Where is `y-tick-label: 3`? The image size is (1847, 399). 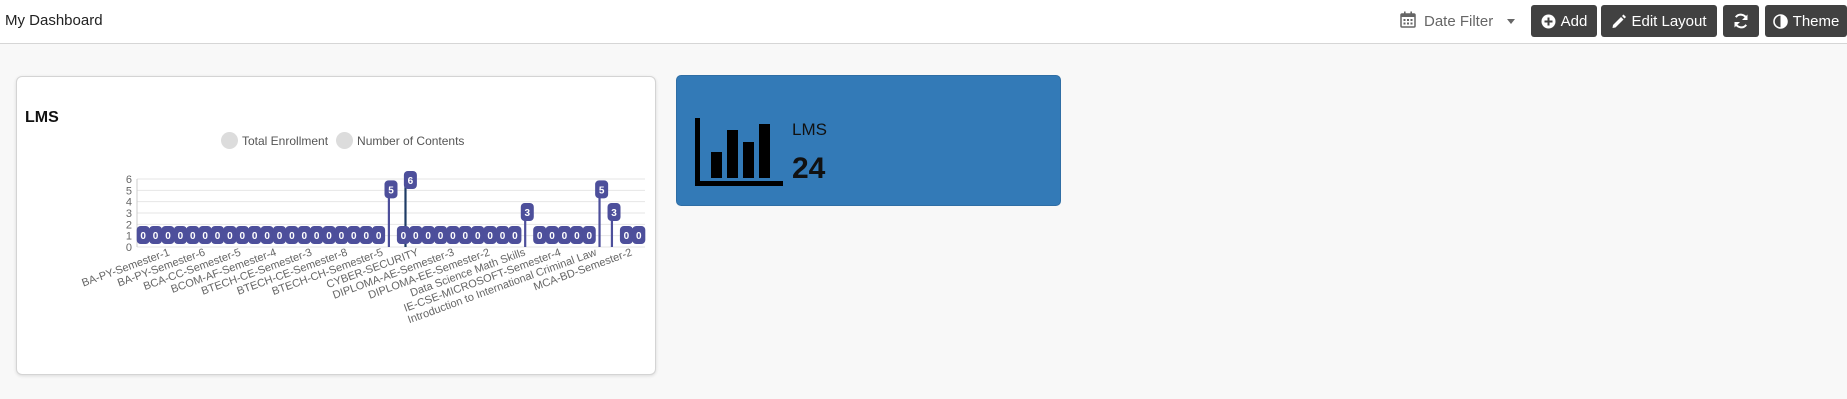 y-tick-label: 3 is located at coordinates (129, 214).